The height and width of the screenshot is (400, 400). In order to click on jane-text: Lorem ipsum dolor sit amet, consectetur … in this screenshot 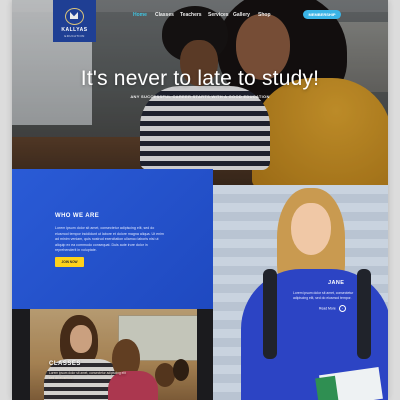, I will do `click(323, 296)`.